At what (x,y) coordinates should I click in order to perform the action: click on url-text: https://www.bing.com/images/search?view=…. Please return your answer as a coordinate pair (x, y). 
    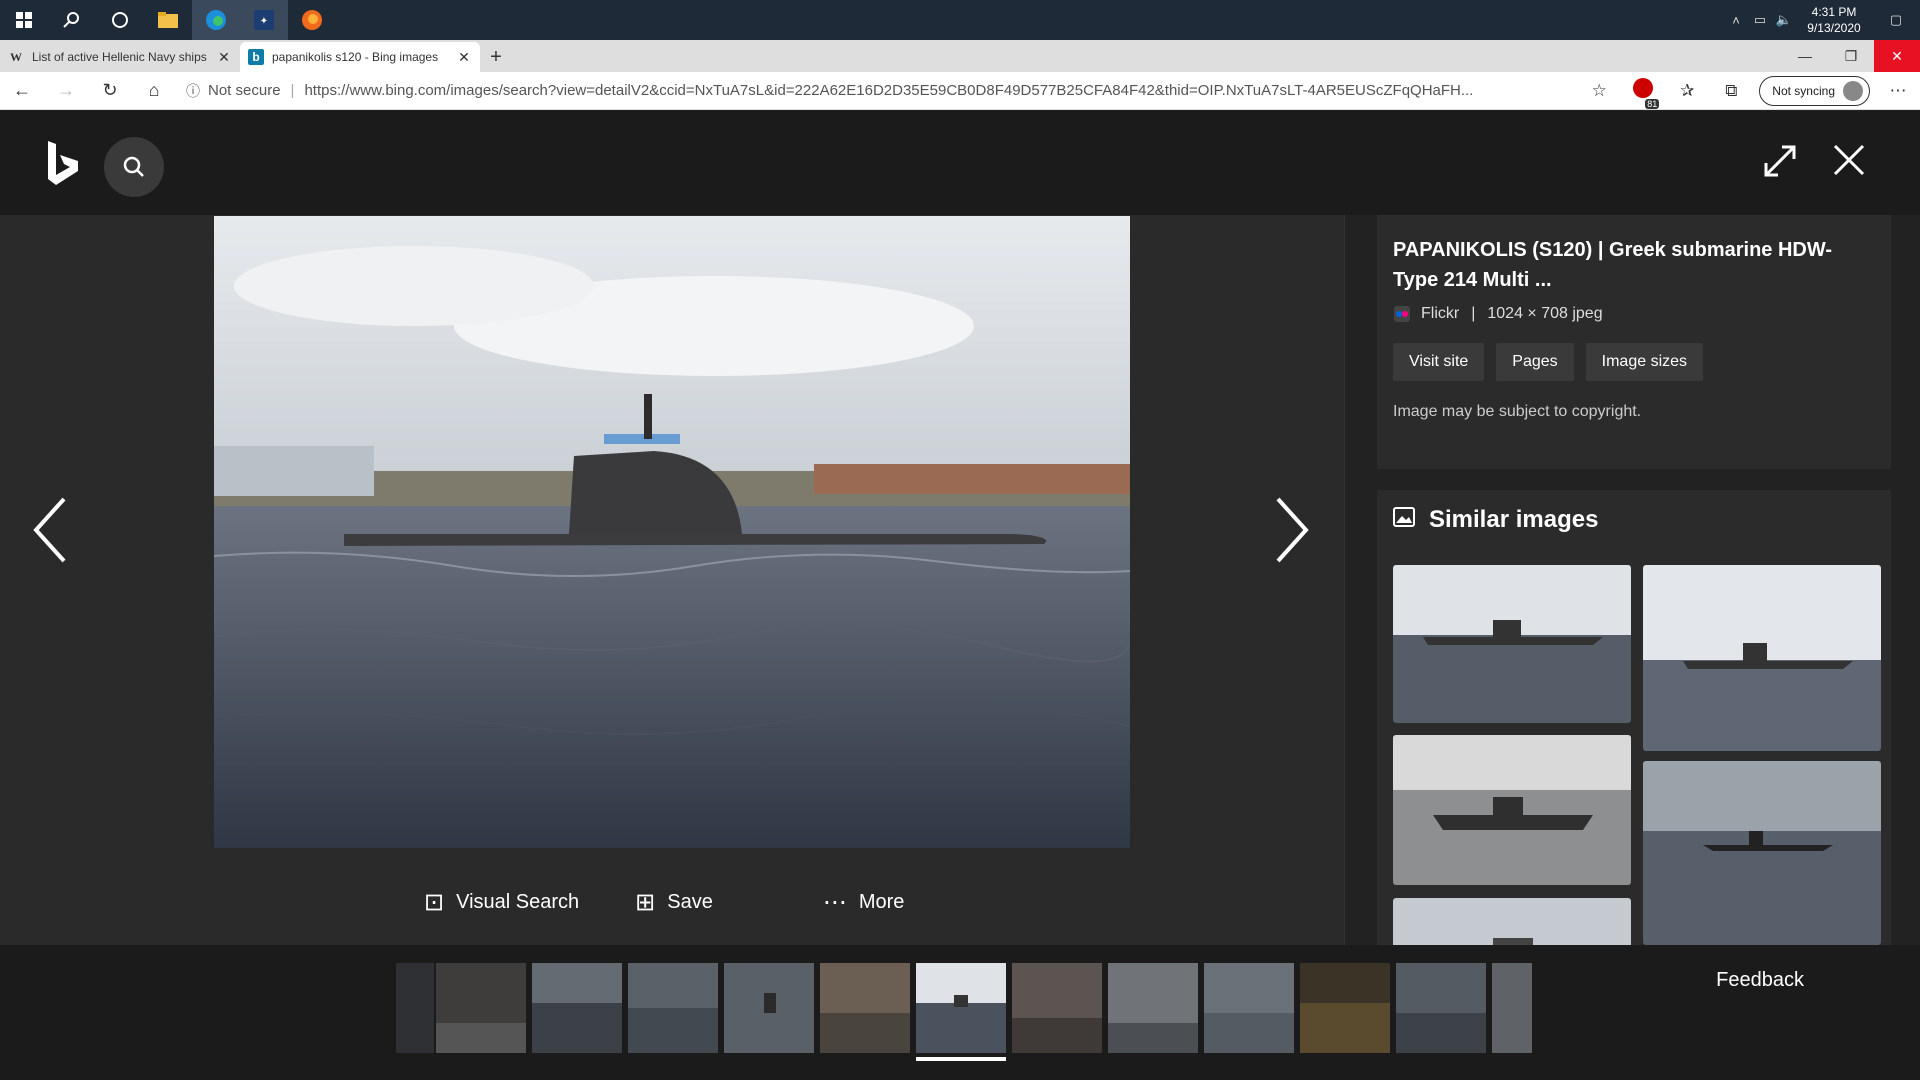
    Looking at the image, I should click on (889, 90).